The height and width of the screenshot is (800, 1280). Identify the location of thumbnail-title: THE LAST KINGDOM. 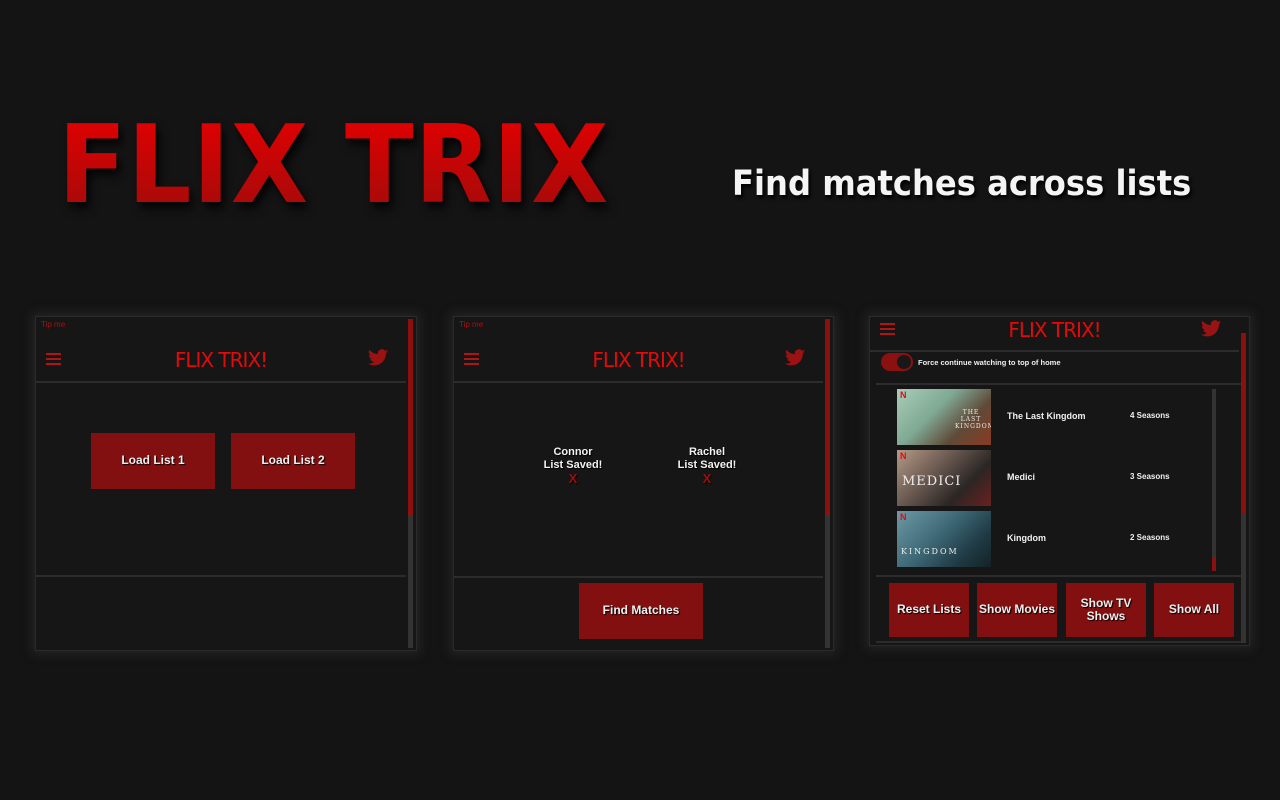
(973, 419).